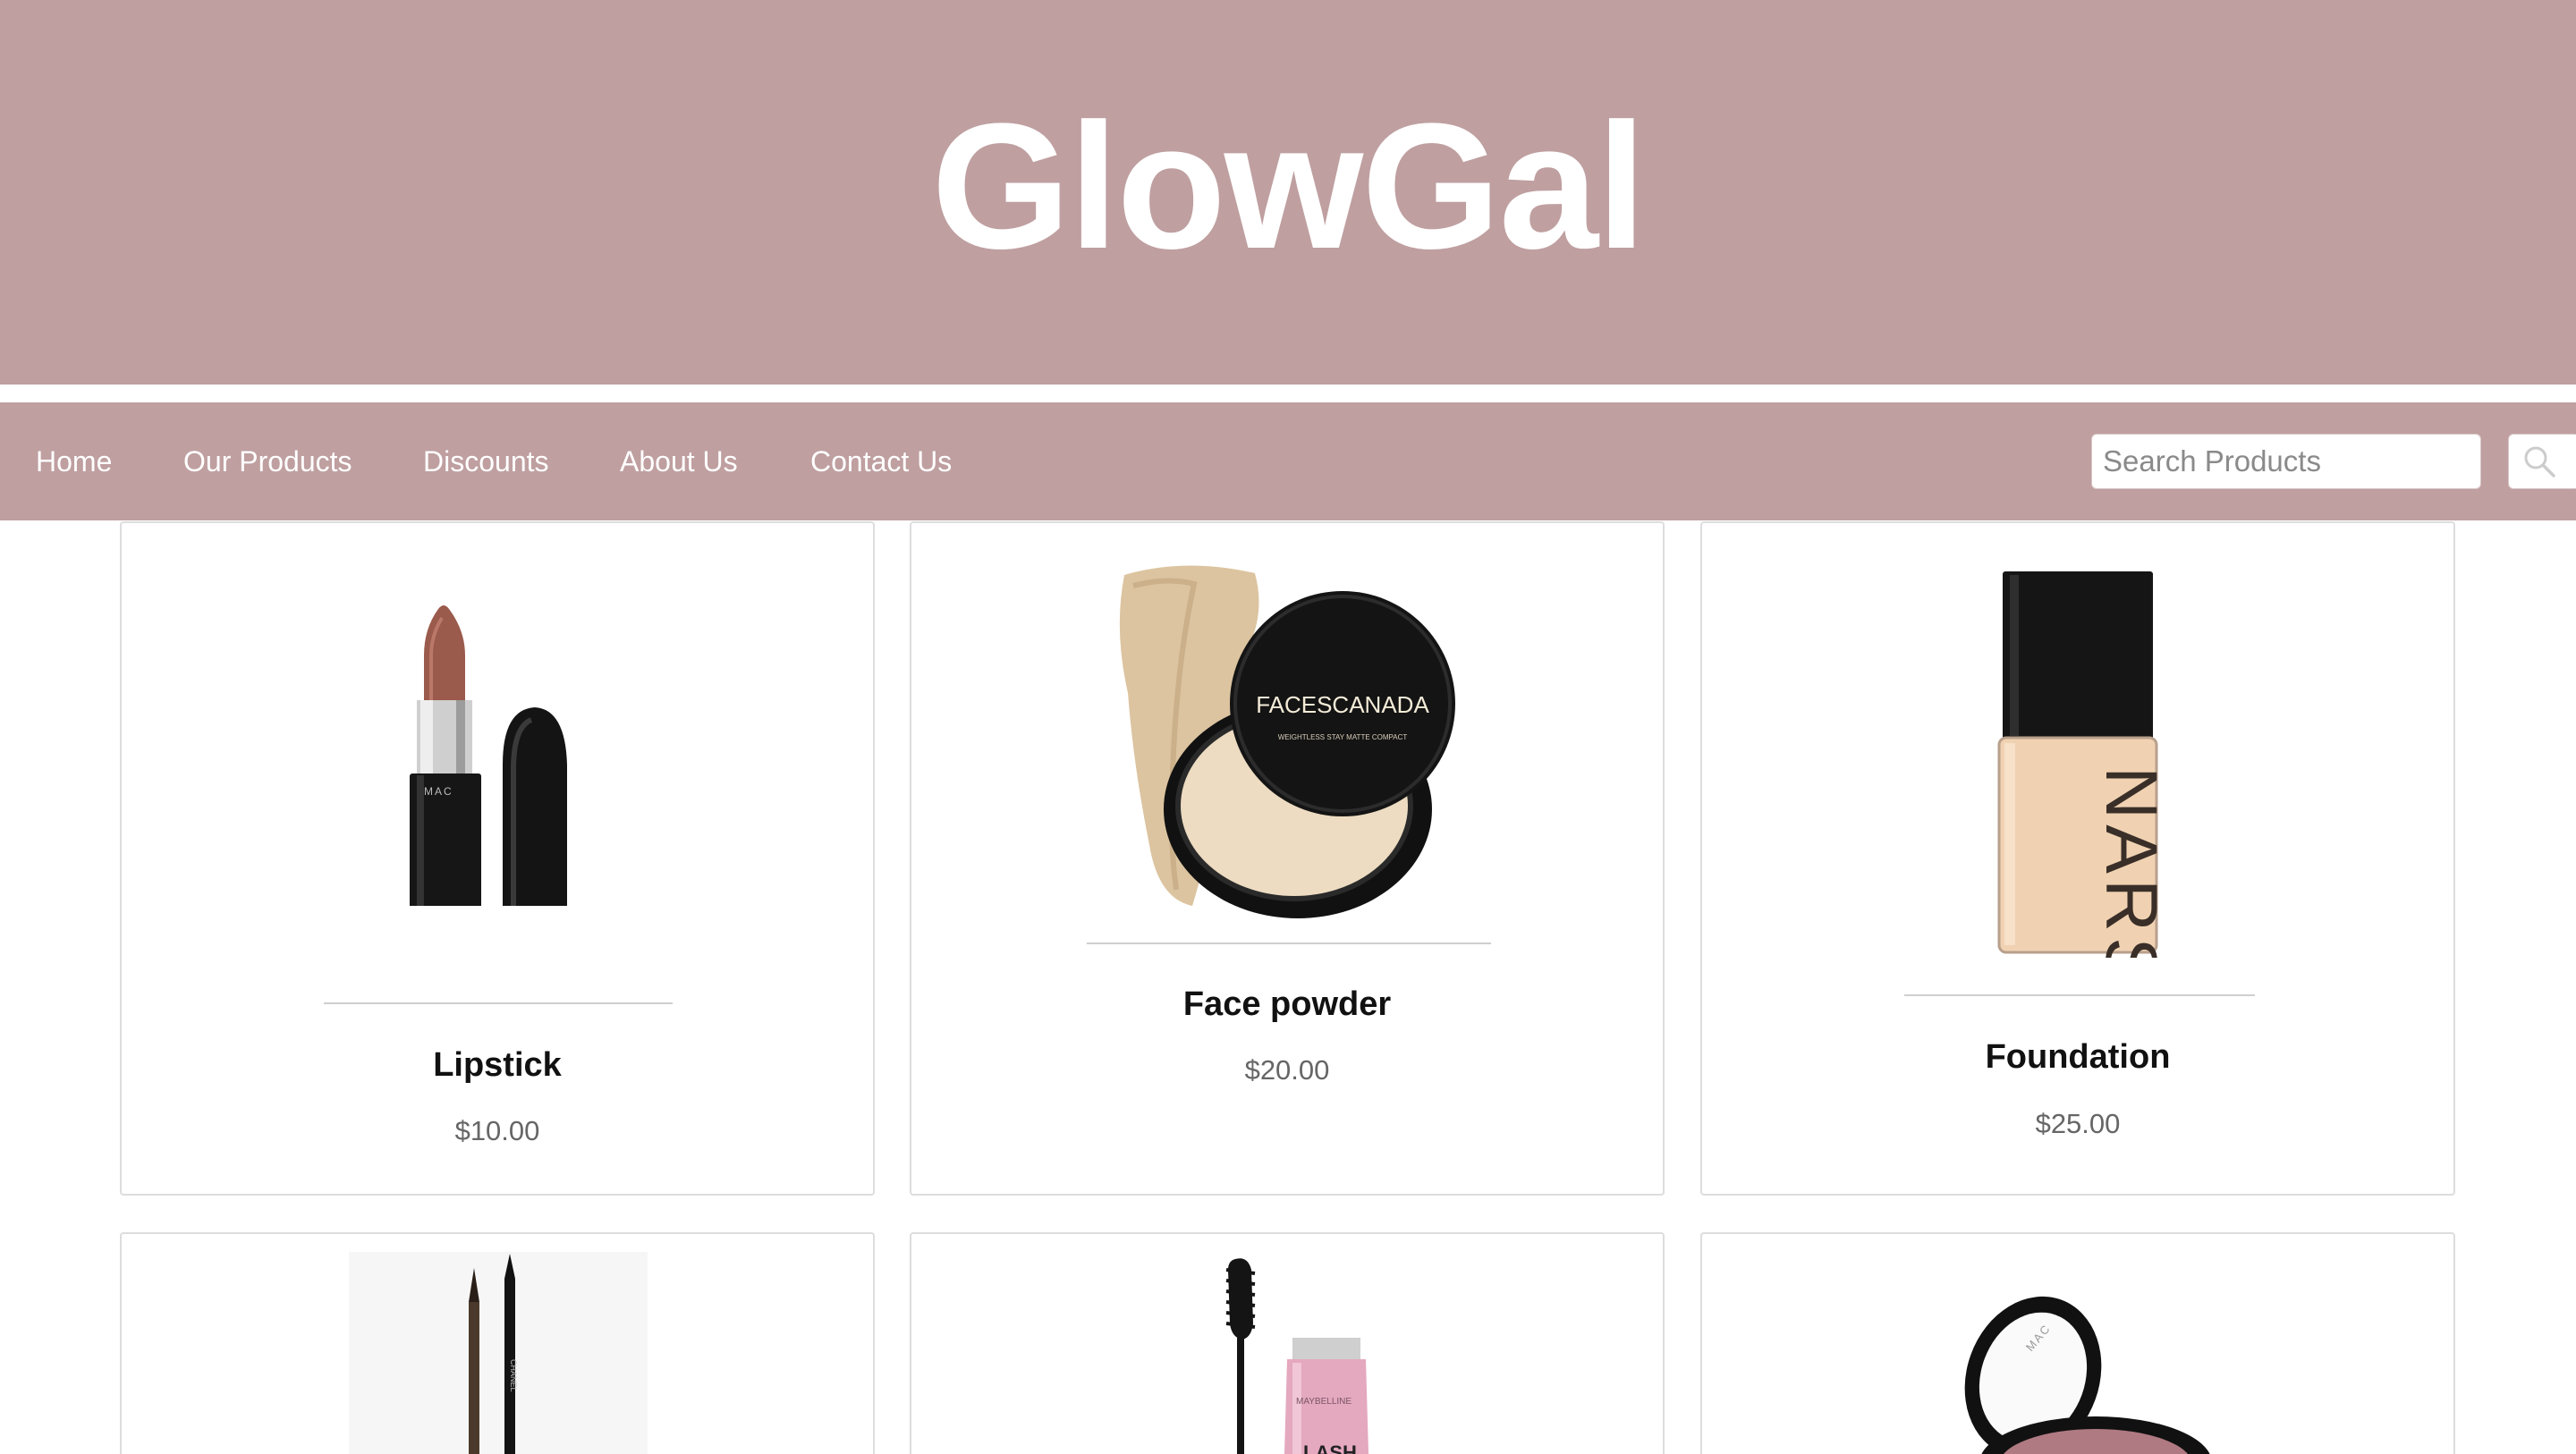 Image resolution: width=2576 pixels, height=1454 pixels. I want to click on nav-our-products: Our Products, so click(267, 461).